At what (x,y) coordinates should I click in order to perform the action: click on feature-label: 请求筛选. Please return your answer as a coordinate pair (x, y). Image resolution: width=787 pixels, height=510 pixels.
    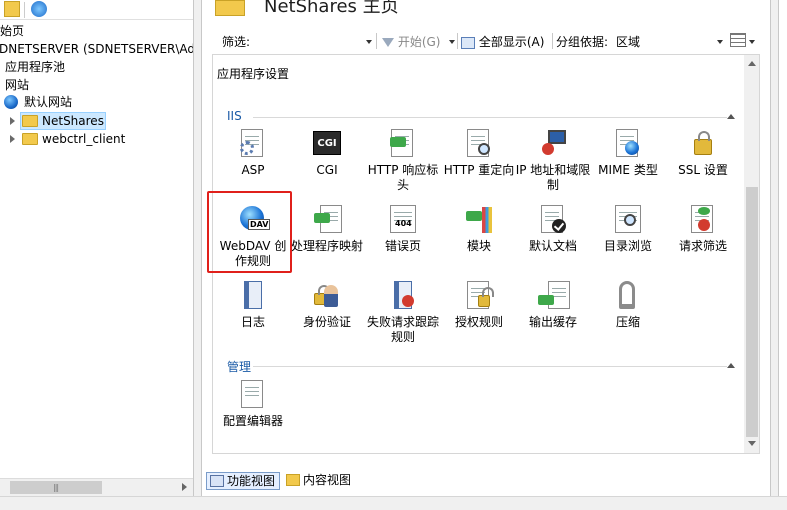
    Looking at the image, I should click on (702, 246).